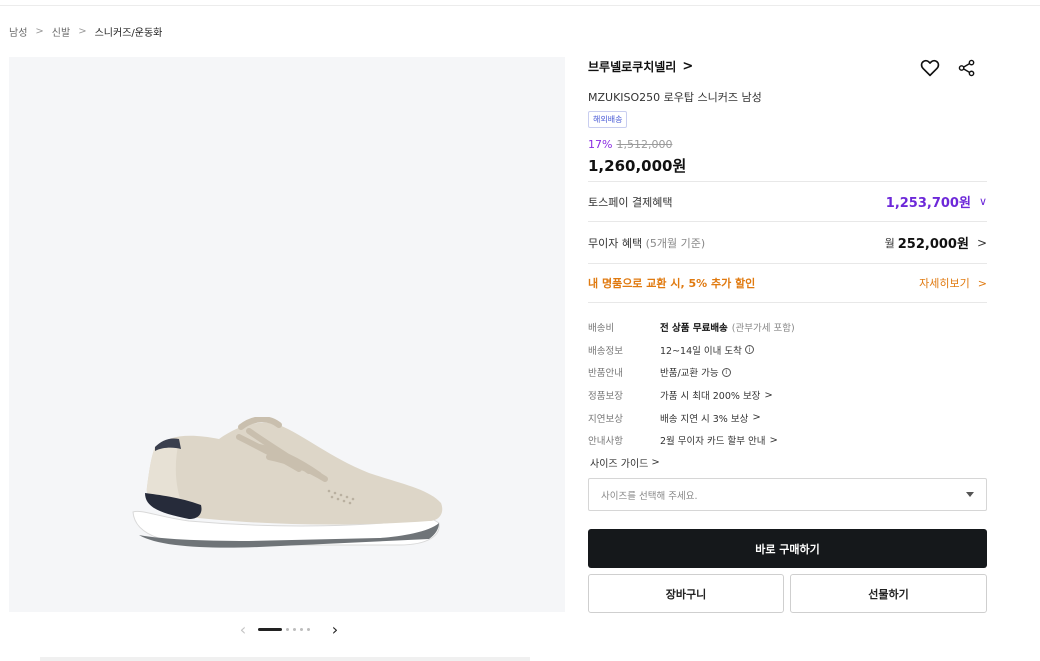 Image resolution: width=1040 pixels, height=661 pixels. I want to click on monthly-value: 252,000원, so click(933, 244).